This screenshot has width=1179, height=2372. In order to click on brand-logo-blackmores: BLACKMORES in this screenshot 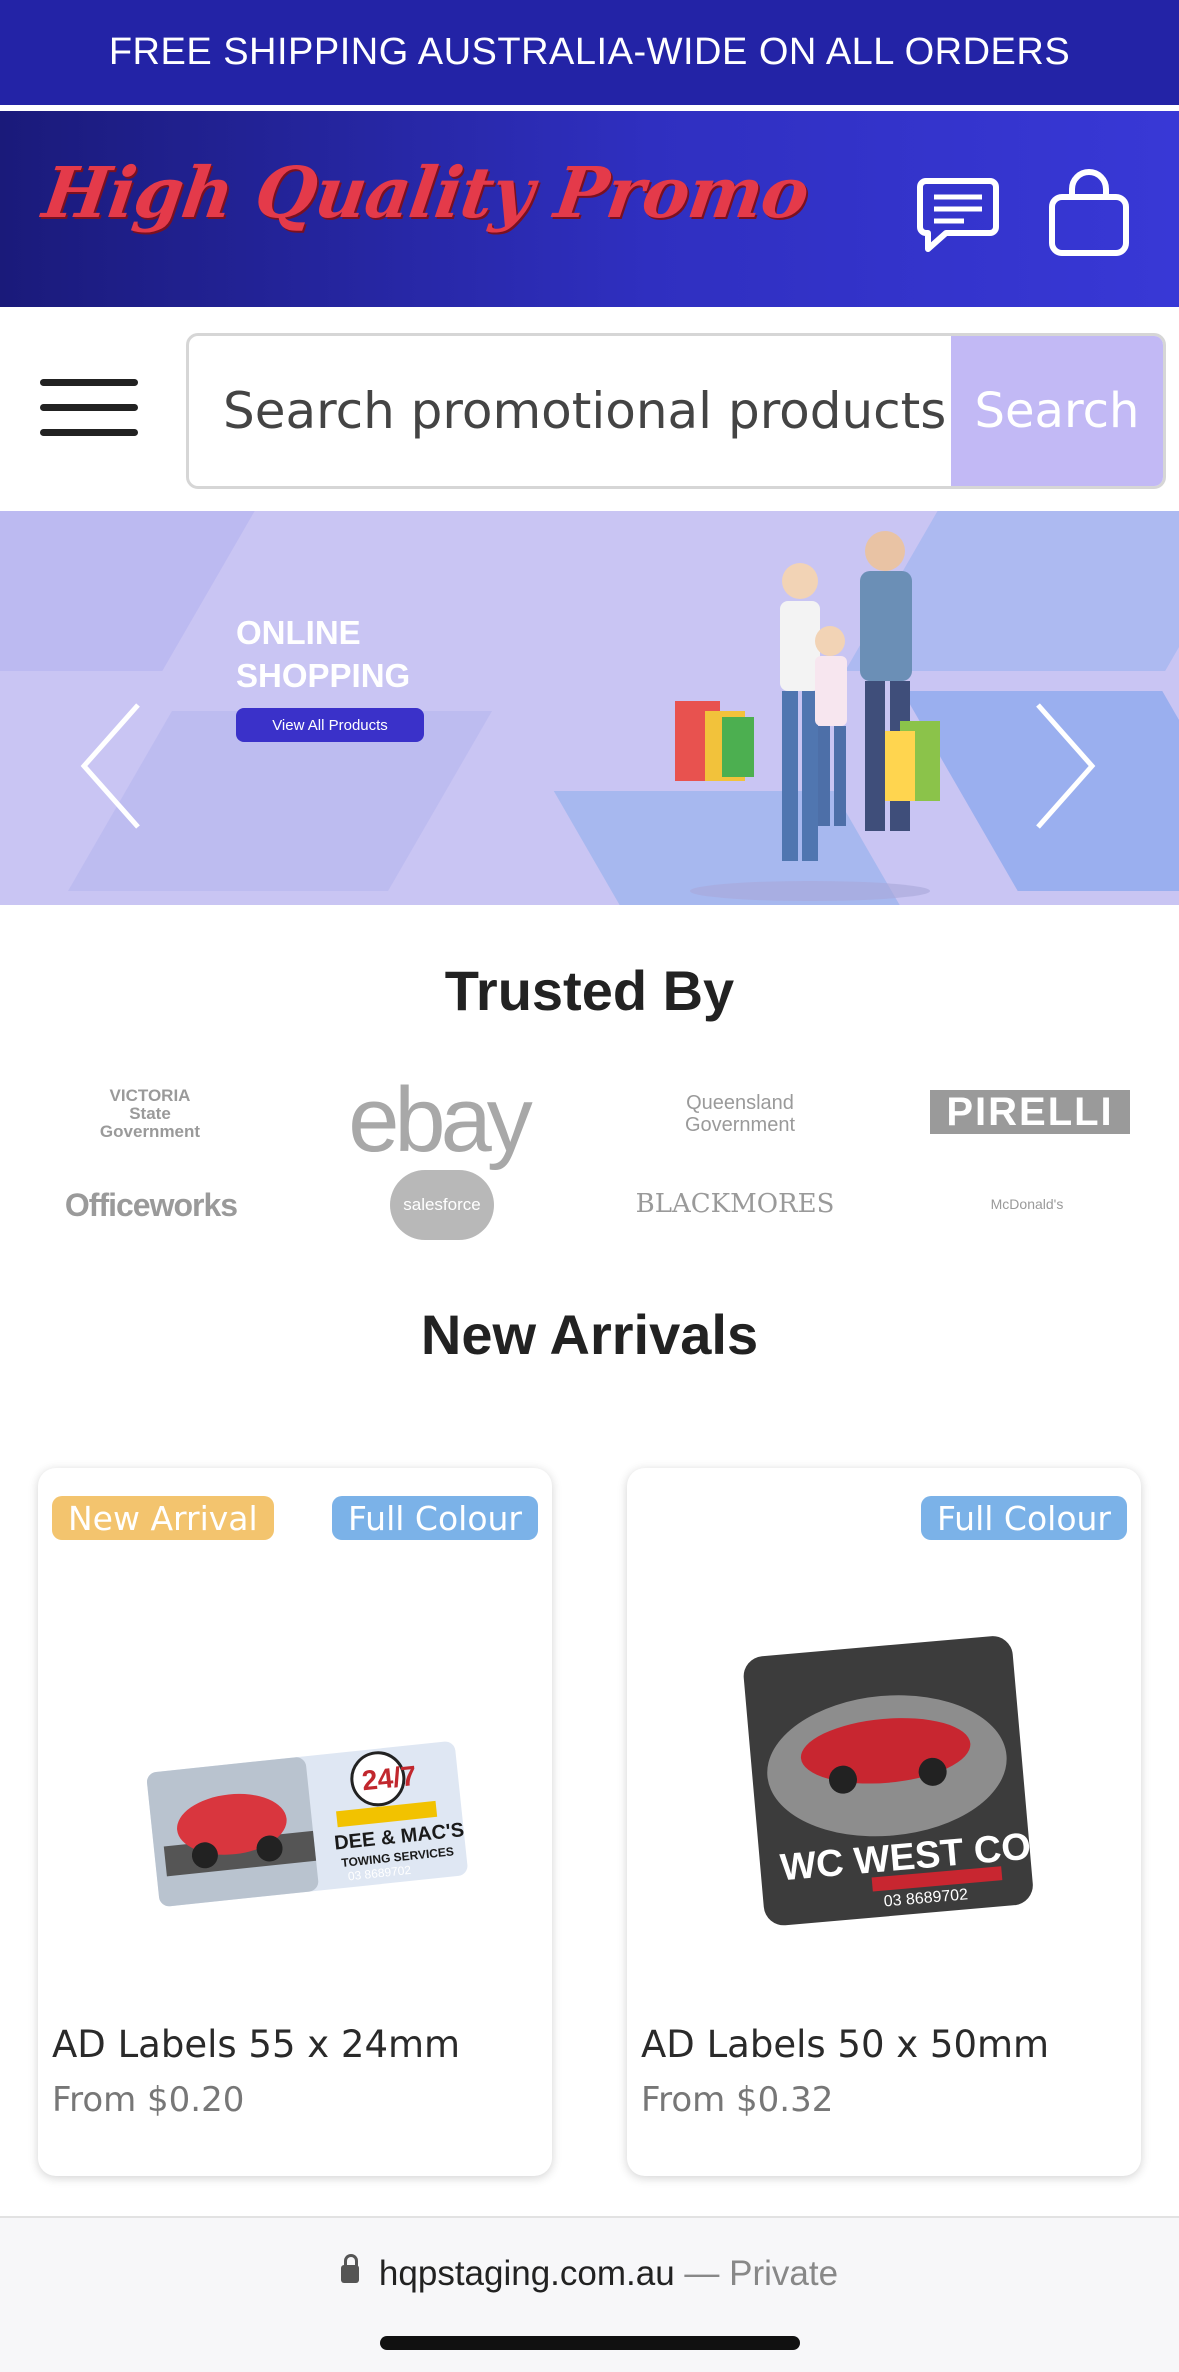, I will do `click(735, 1204)`.